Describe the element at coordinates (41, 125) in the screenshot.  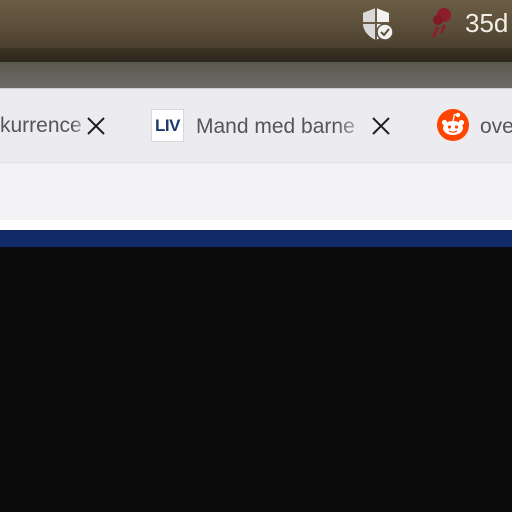
I see `tab-title: kurrence` at that location.